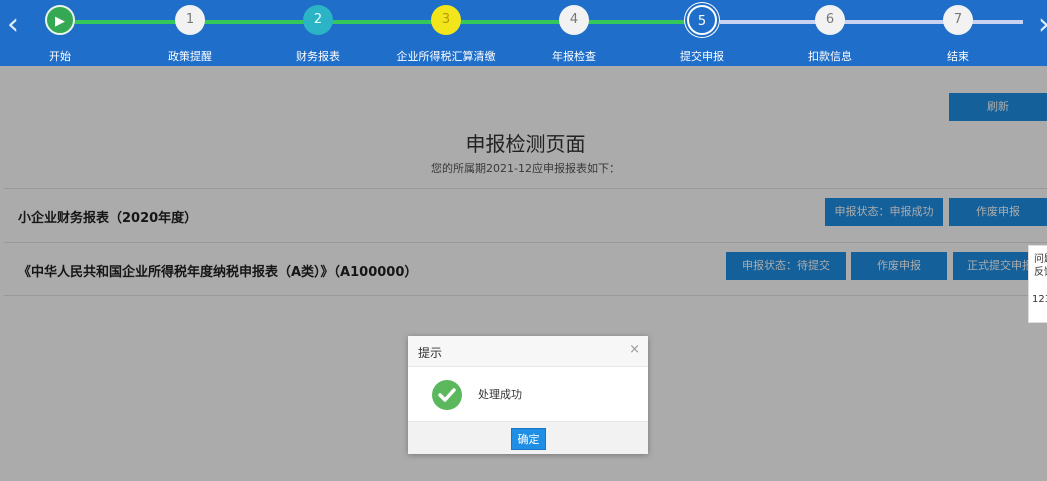  Describe the element at coordinates (1040, 26) in the screenshot. I see `chevron-right-icon: ›` at that location.